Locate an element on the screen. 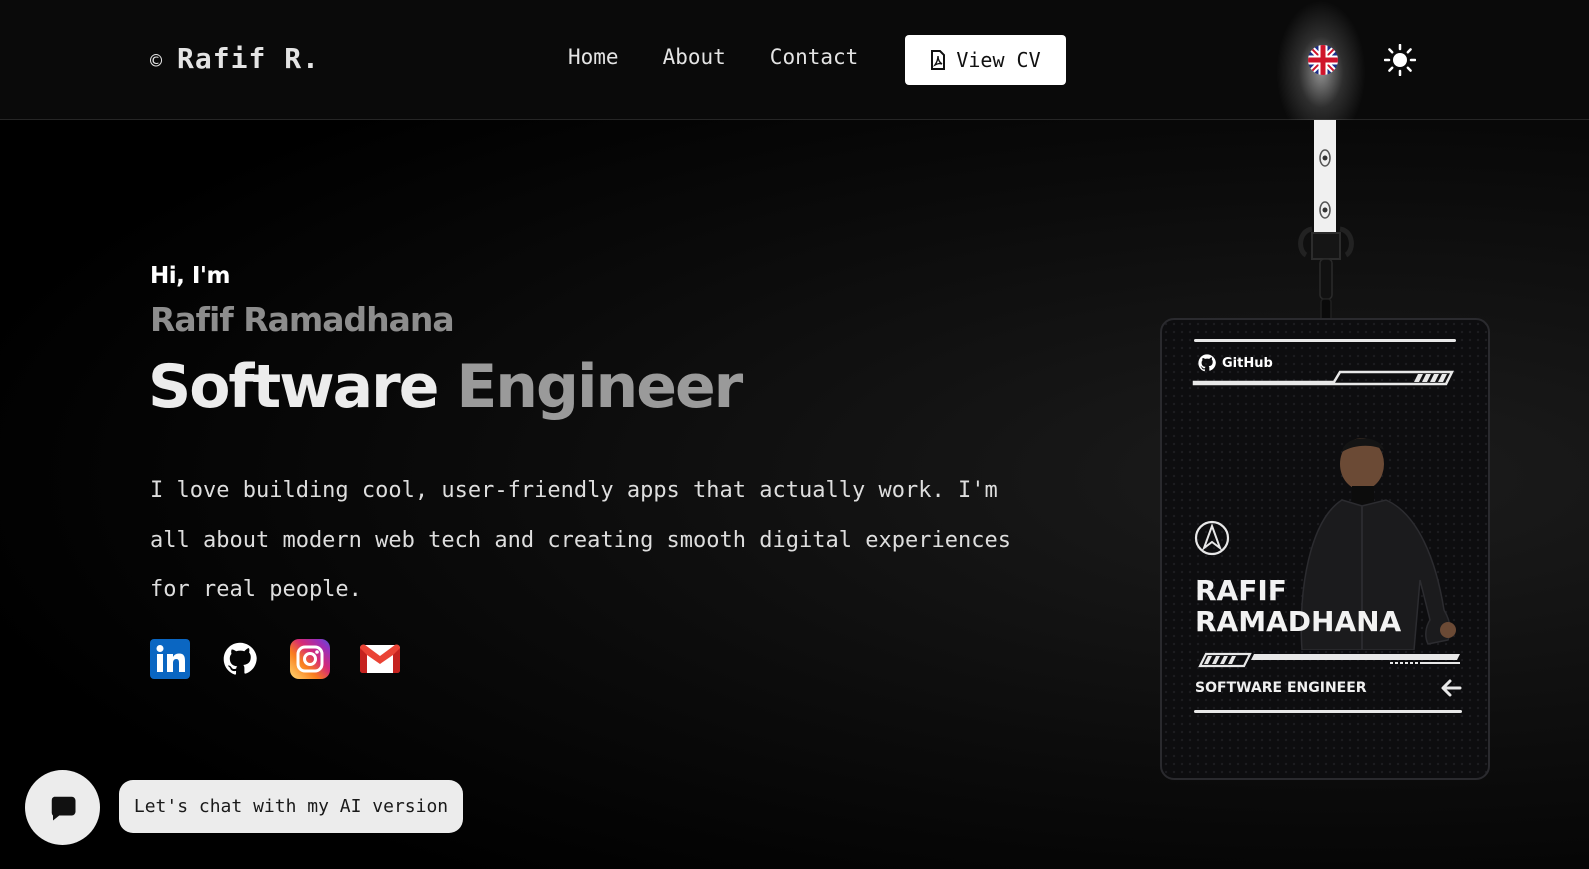 Image resolution: width=1589 pixels, height=869 pixels. brand-logo: © Rafif R. is located at coordinates (235, 58).